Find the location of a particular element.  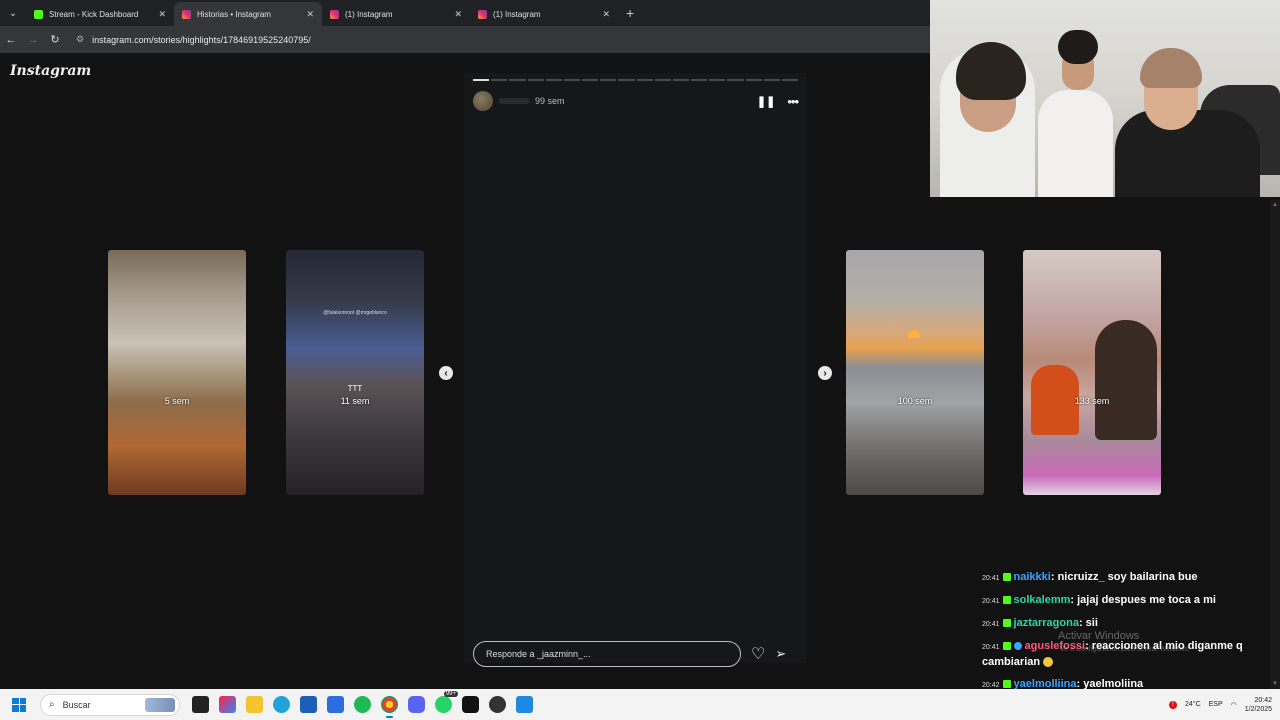

whatsapp-icon: 99+ is located at coordinates (446, 702).